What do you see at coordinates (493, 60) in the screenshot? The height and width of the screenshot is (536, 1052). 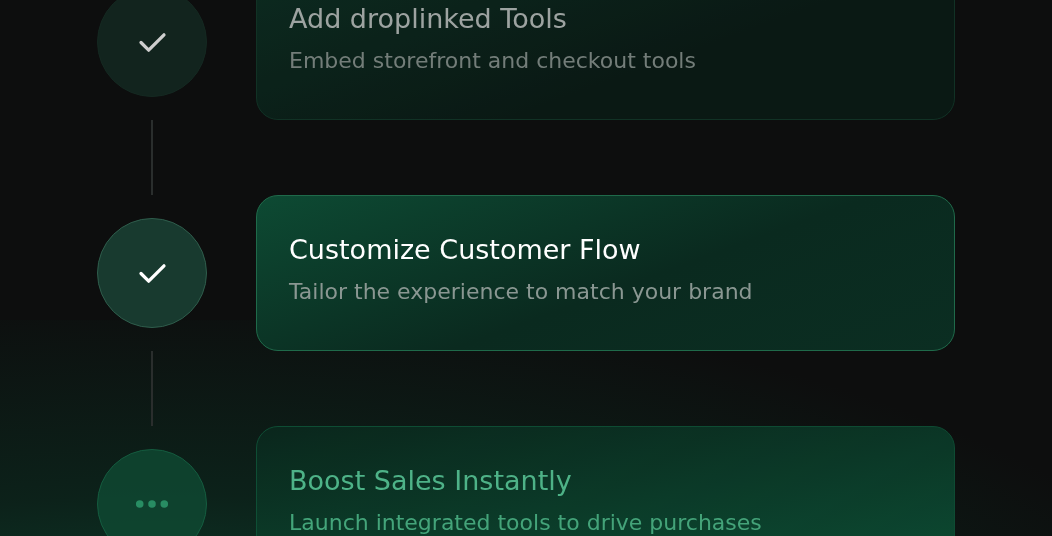 I see `step-description: Embed storefront and checkout tools` at bounding box center [493, 60].